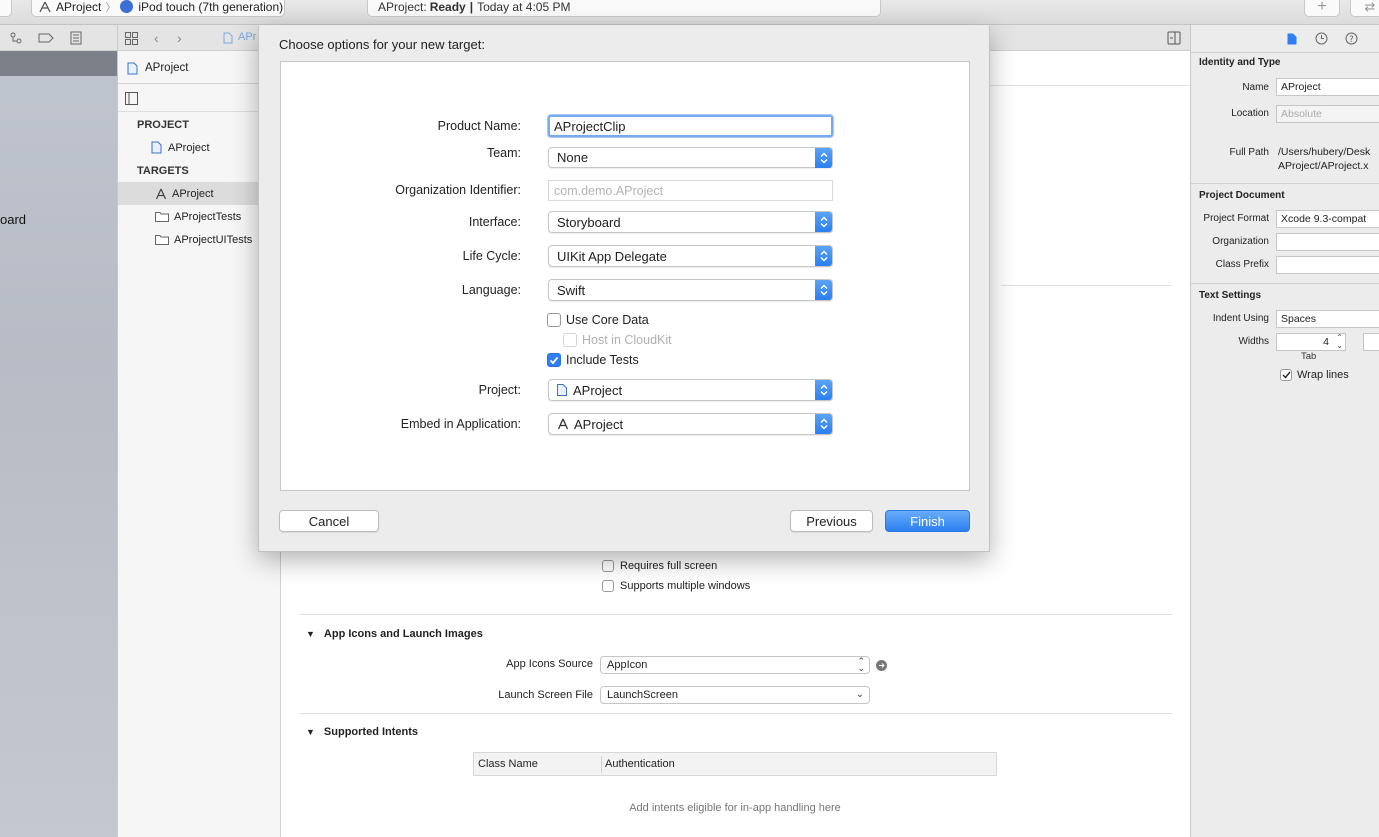  Describe the element at coordinates (1321, 38) in the screenshot. I see `history-inspector-icon` at that location.